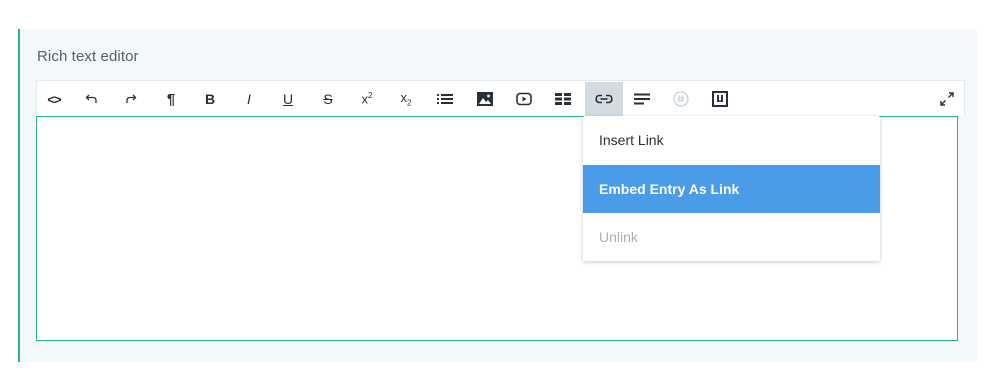  I want to click on menu-item-label: Embed Entry As Link, so click(669, 189).